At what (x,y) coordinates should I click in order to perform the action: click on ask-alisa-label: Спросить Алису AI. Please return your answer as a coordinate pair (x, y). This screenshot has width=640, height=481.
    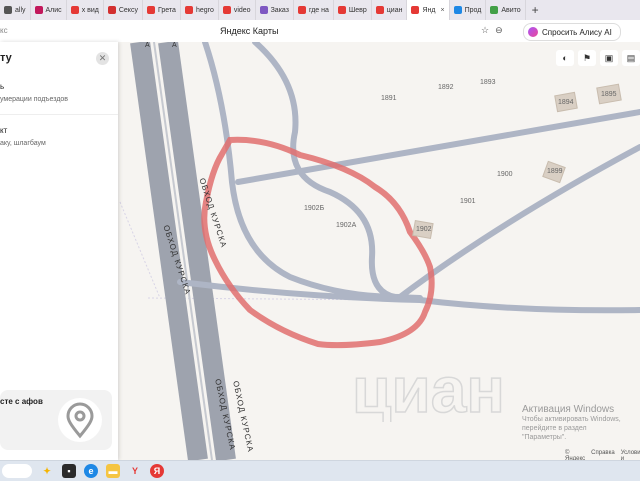
    Looking at the image, I should click on (577, 32).